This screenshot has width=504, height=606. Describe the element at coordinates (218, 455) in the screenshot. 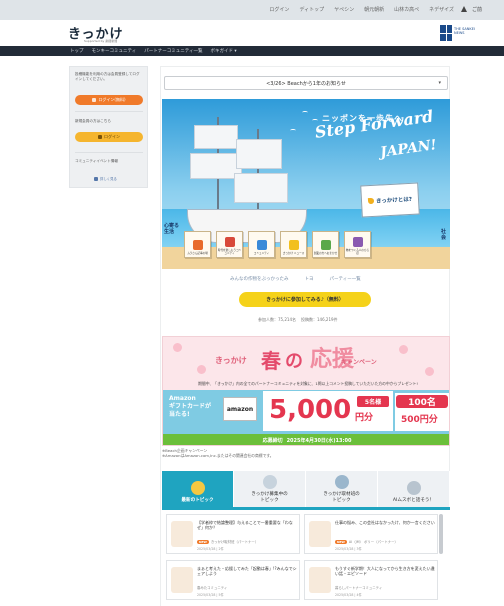

I see `campaign-note: ※AmazonはAmazon.com,Inc.またはその関連会社の商標です。` at that location.